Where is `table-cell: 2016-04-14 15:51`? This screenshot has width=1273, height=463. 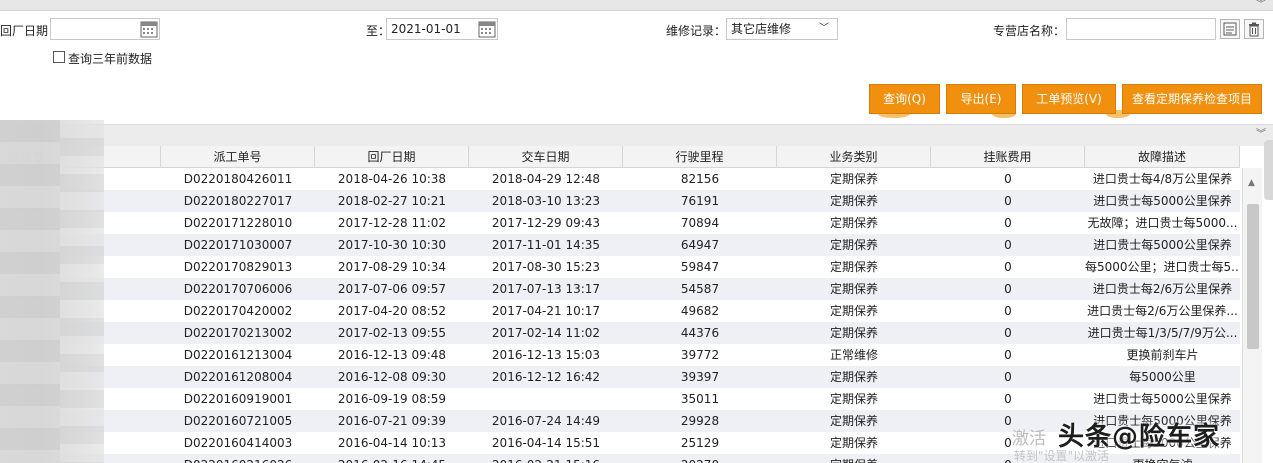
table-cell: 2016-04-14 15:51 is located at coordinates (546, 443).